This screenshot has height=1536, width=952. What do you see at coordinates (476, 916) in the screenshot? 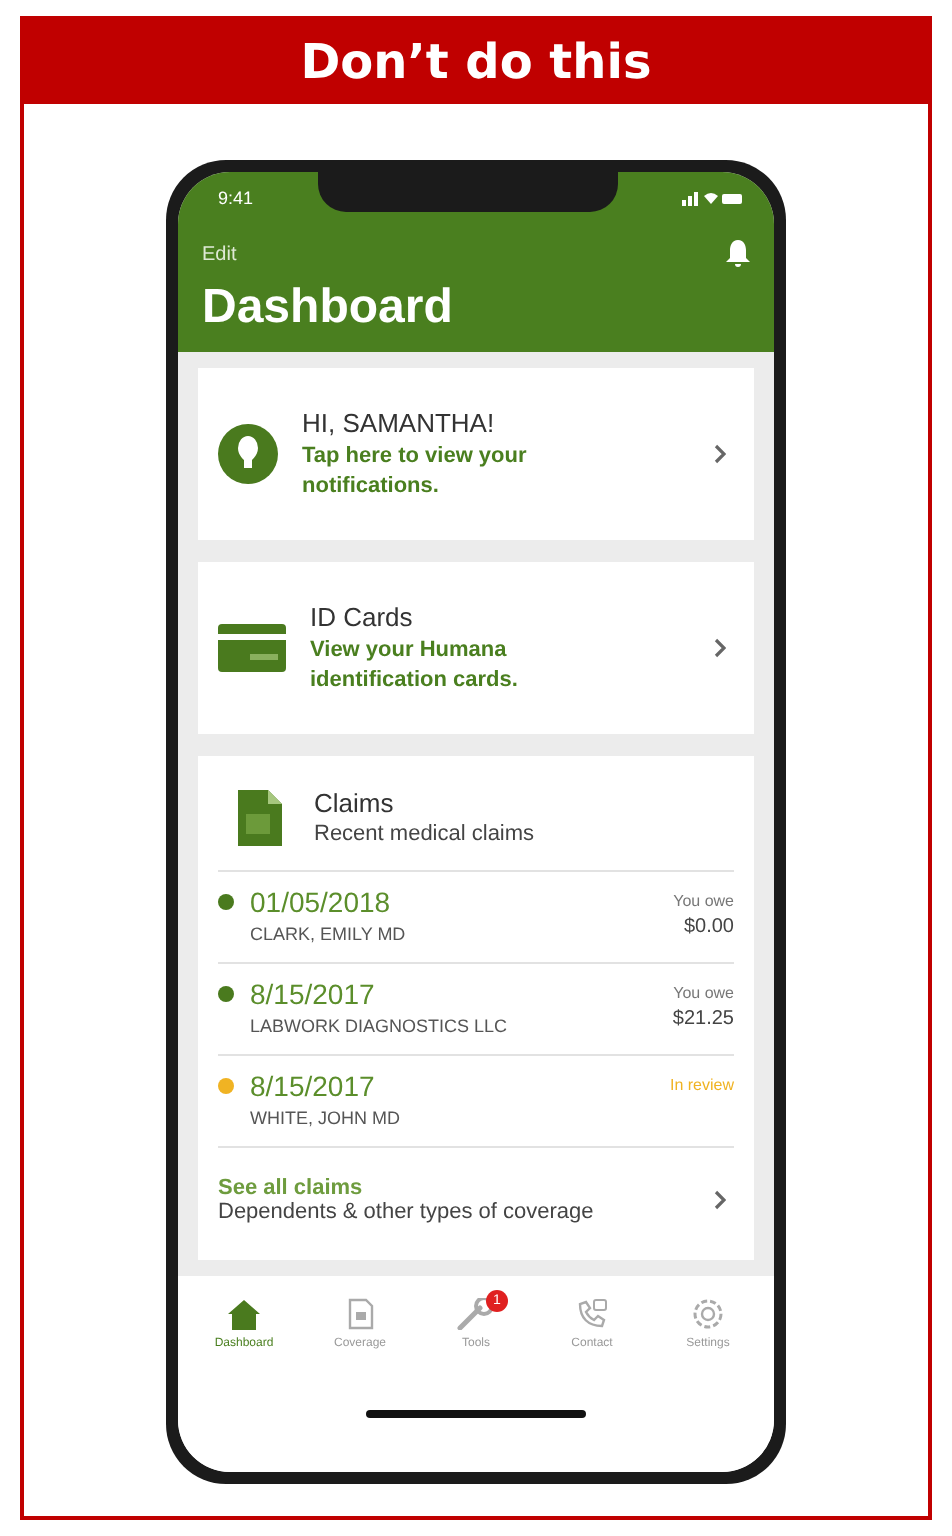
I see `claim-row: 01/05/2018 CLARK, EMILY MD You owe $0.00` at bounding box center [476, 916].